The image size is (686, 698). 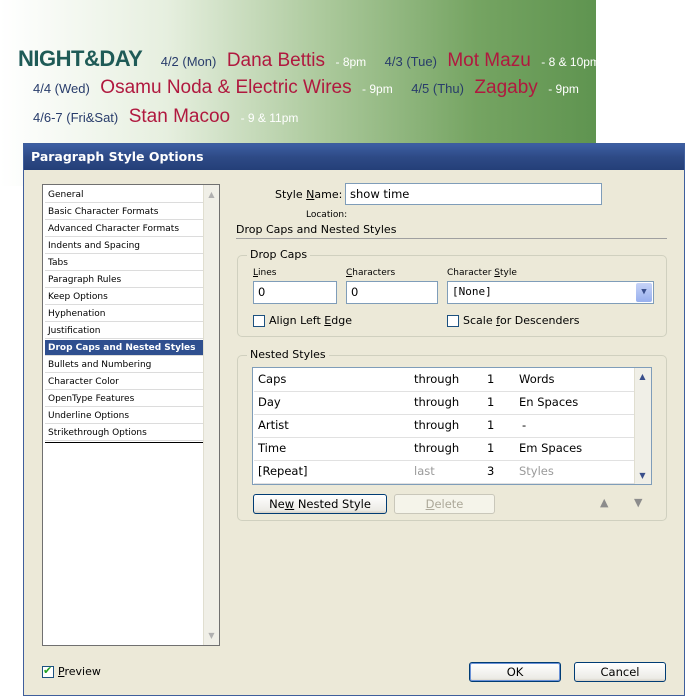 I want to click on category-item-bullets-and-numbering: Bullets and Numbering, so click(x=124, y=365).